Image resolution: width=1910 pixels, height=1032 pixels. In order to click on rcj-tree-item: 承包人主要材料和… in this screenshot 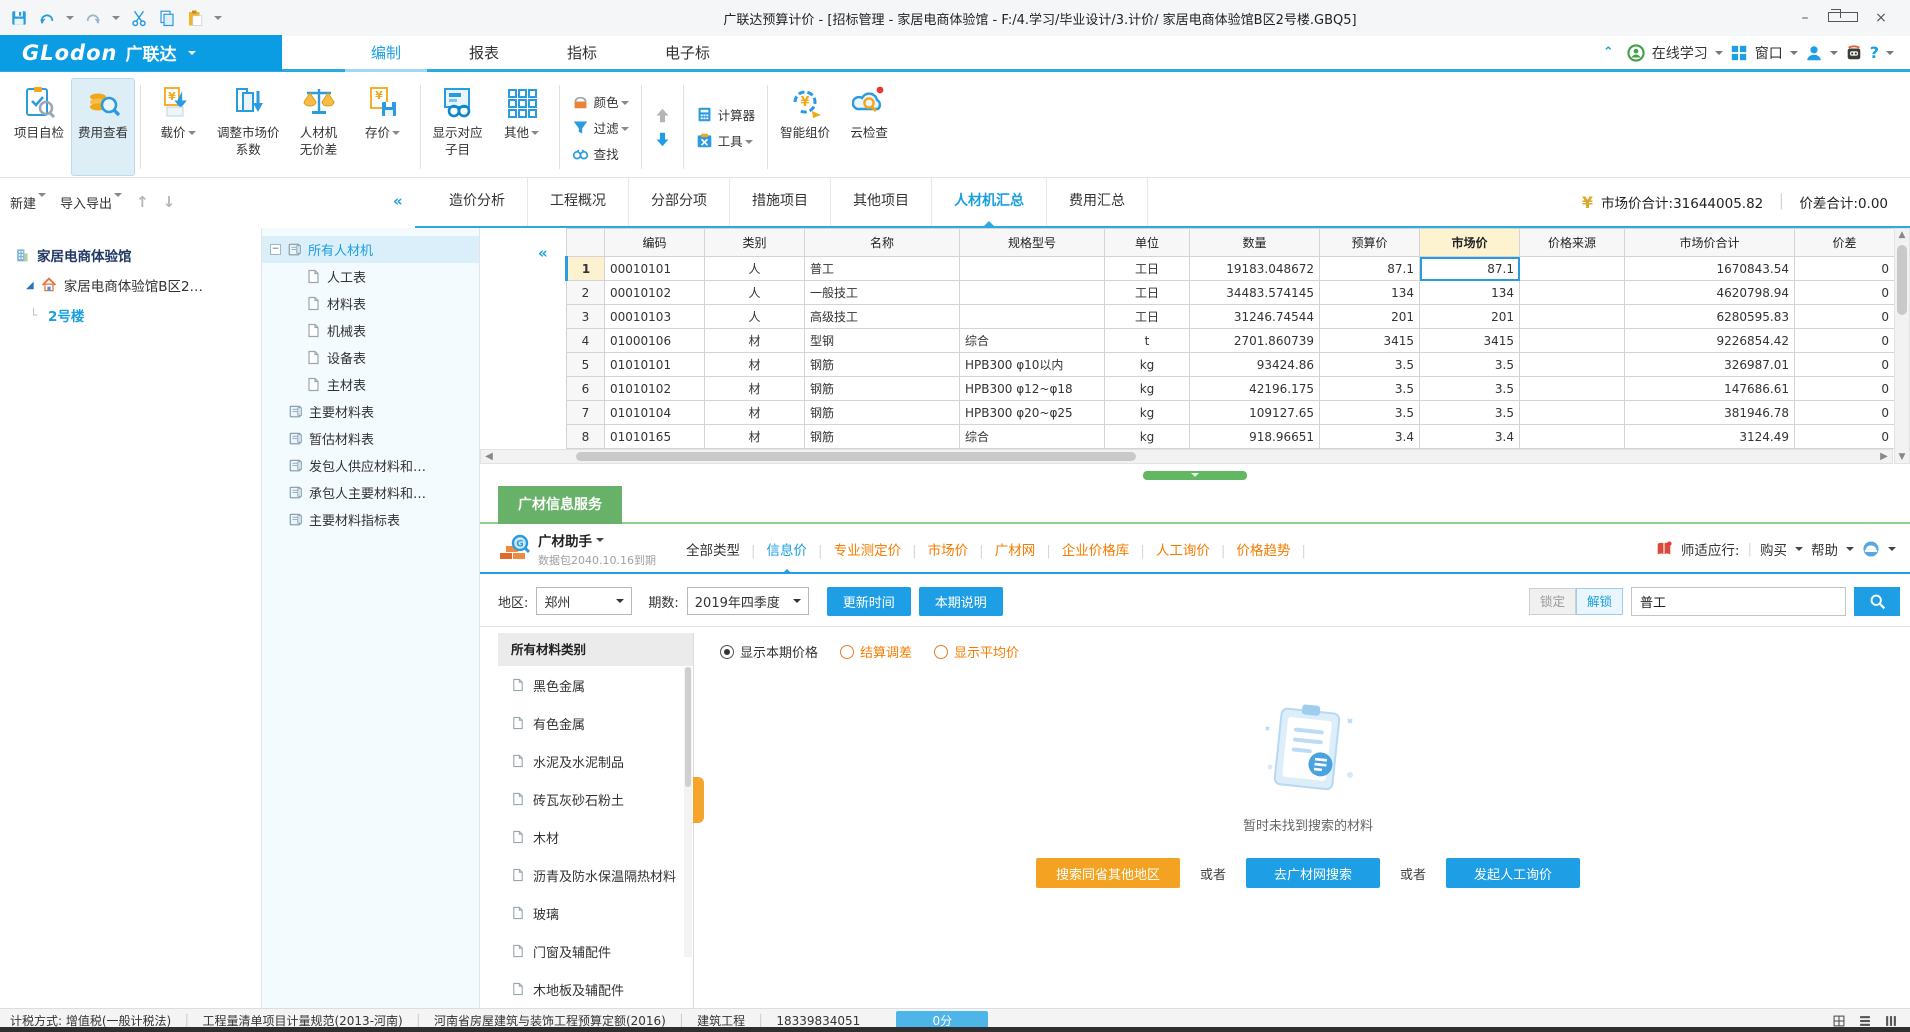, I will do `click(370, 492)`.